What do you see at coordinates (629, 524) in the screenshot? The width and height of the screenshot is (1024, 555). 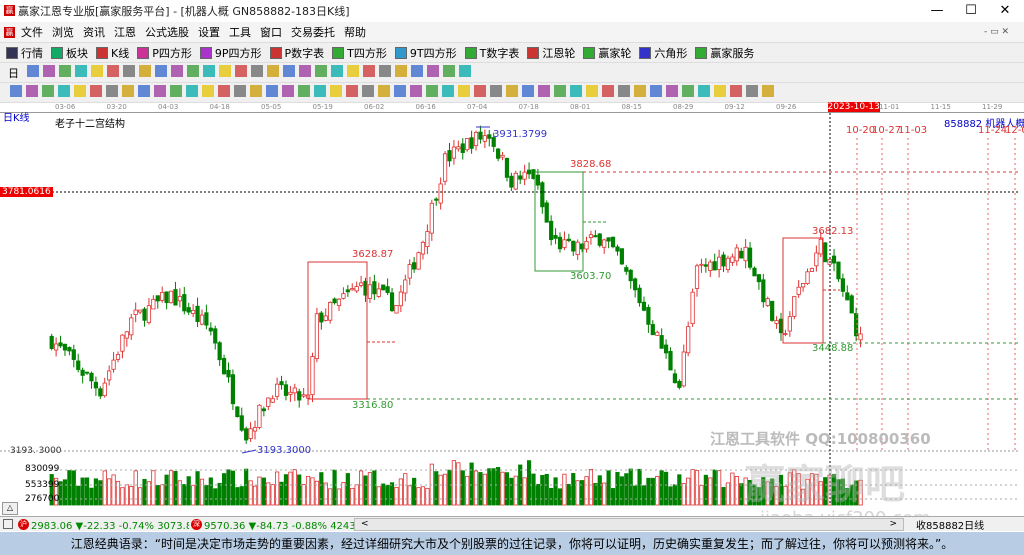 I see `horizontal-scrollbar: < >` at bounding box center [629, 524].